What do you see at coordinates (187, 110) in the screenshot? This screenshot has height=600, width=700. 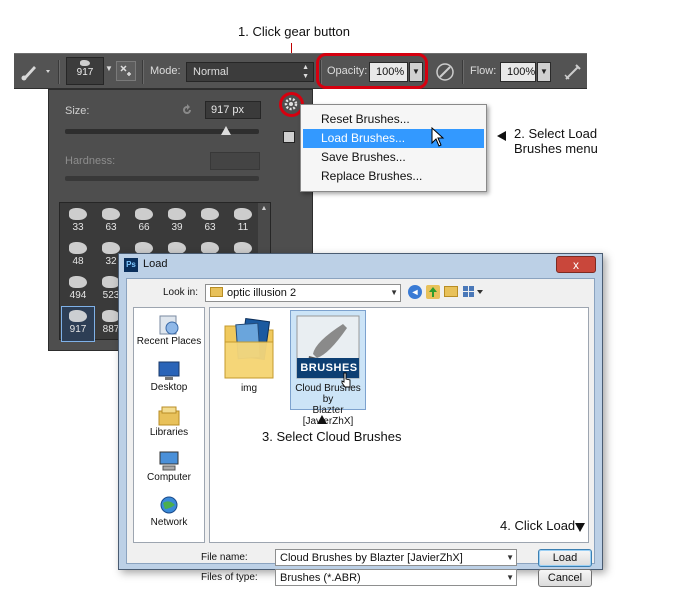 I see `reset-size-icon` at bounding box center [187, 110].